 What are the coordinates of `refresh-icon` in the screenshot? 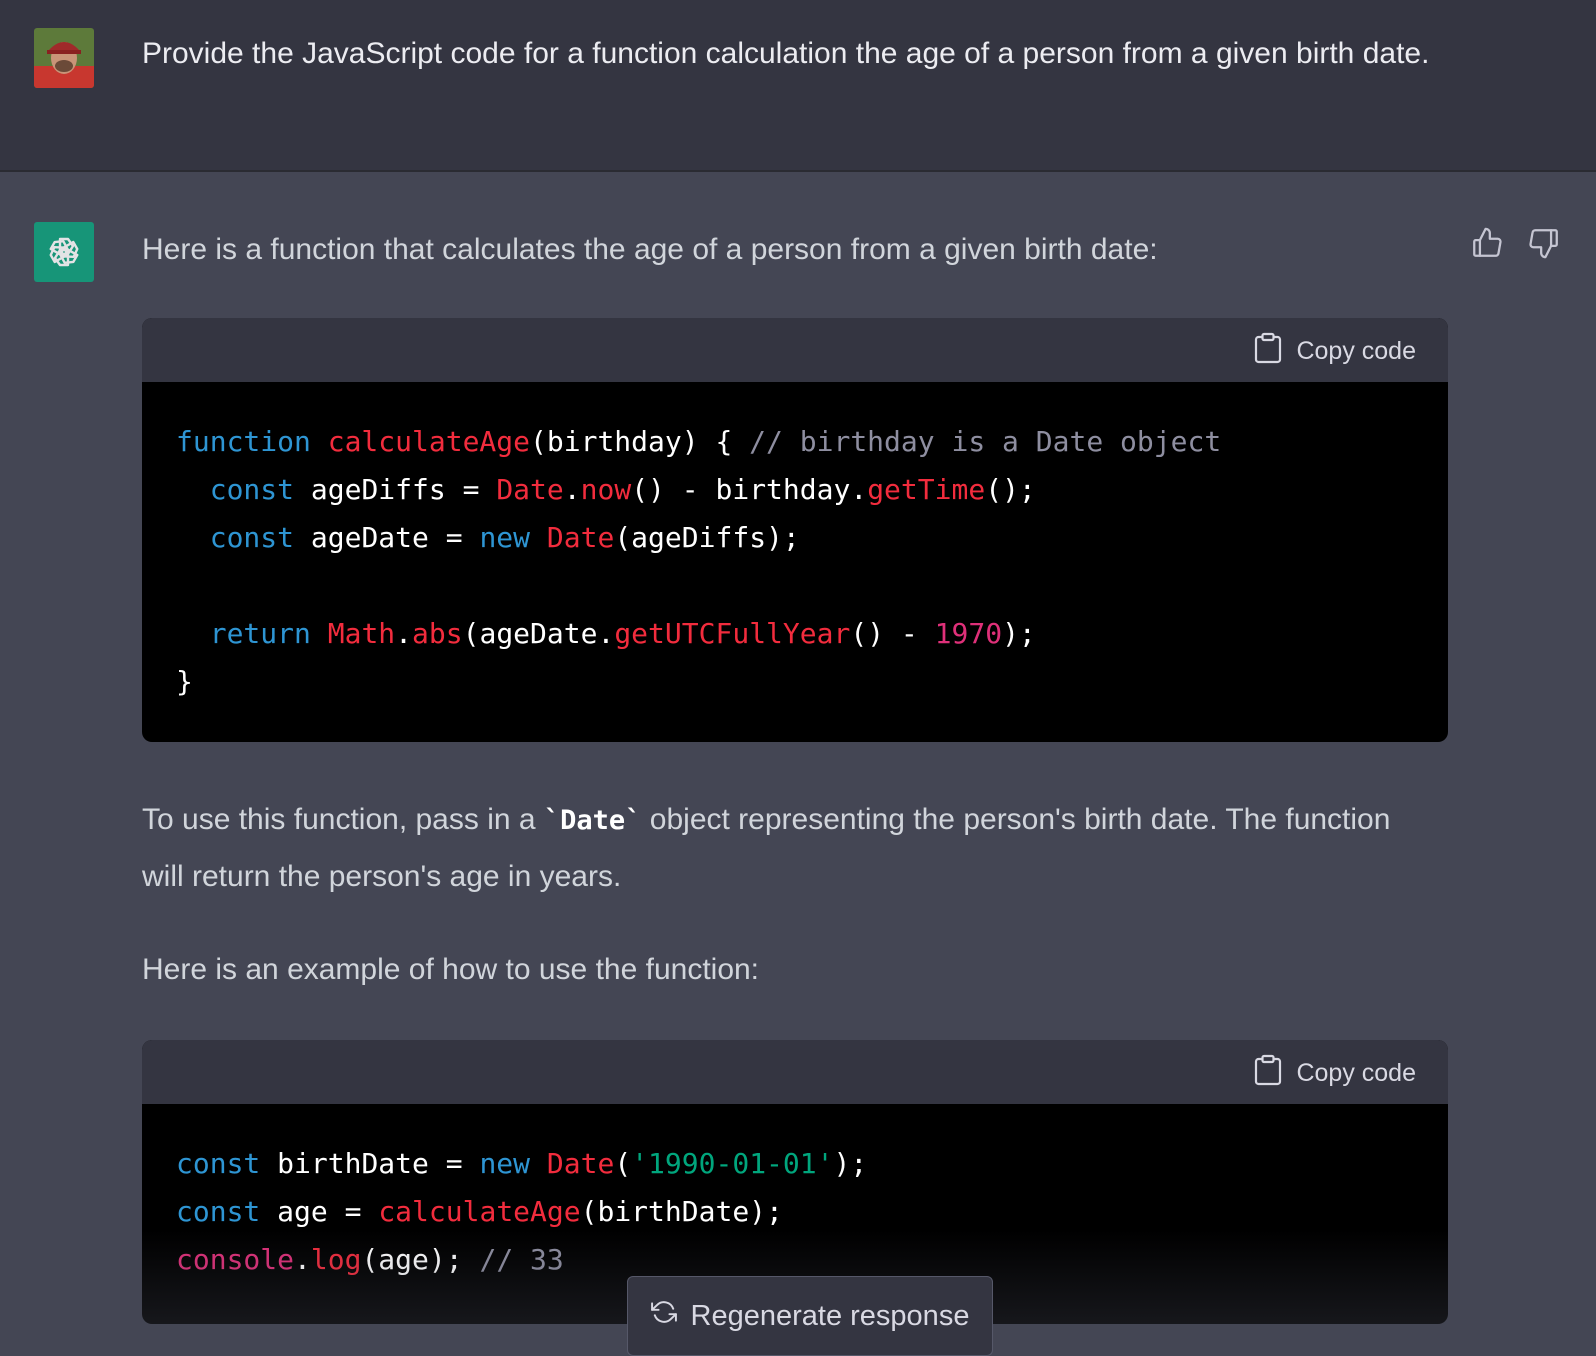 It's located at (663, 1316).